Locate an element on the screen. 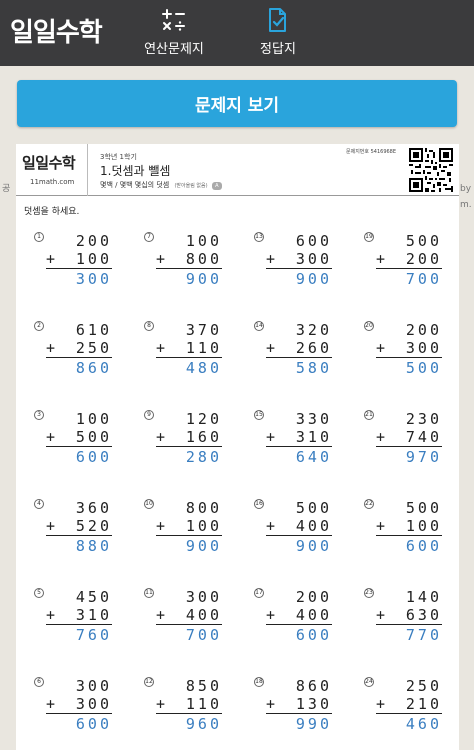 Image resolution: width=474 pixels, height=750 pixels. problem-number: 10 is located at coordinates (149, 504).